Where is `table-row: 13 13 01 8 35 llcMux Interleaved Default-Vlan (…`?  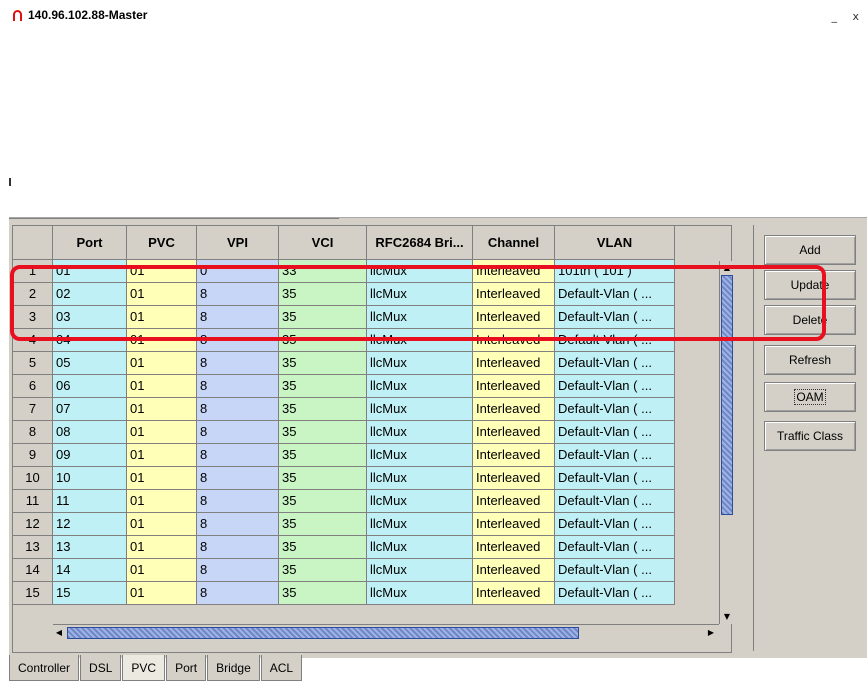
table-row: 13 13 01 8 35 llcMux Interleaved Default-Vlan (… is located at coordinates (344, 547).